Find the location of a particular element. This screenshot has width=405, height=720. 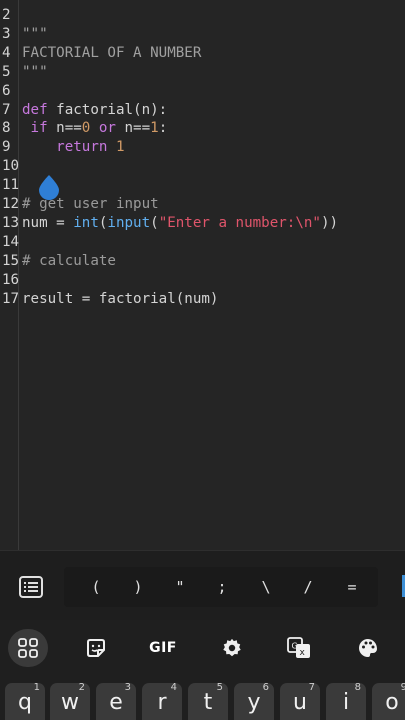

key-label: t is located at coordinates (208, 702).